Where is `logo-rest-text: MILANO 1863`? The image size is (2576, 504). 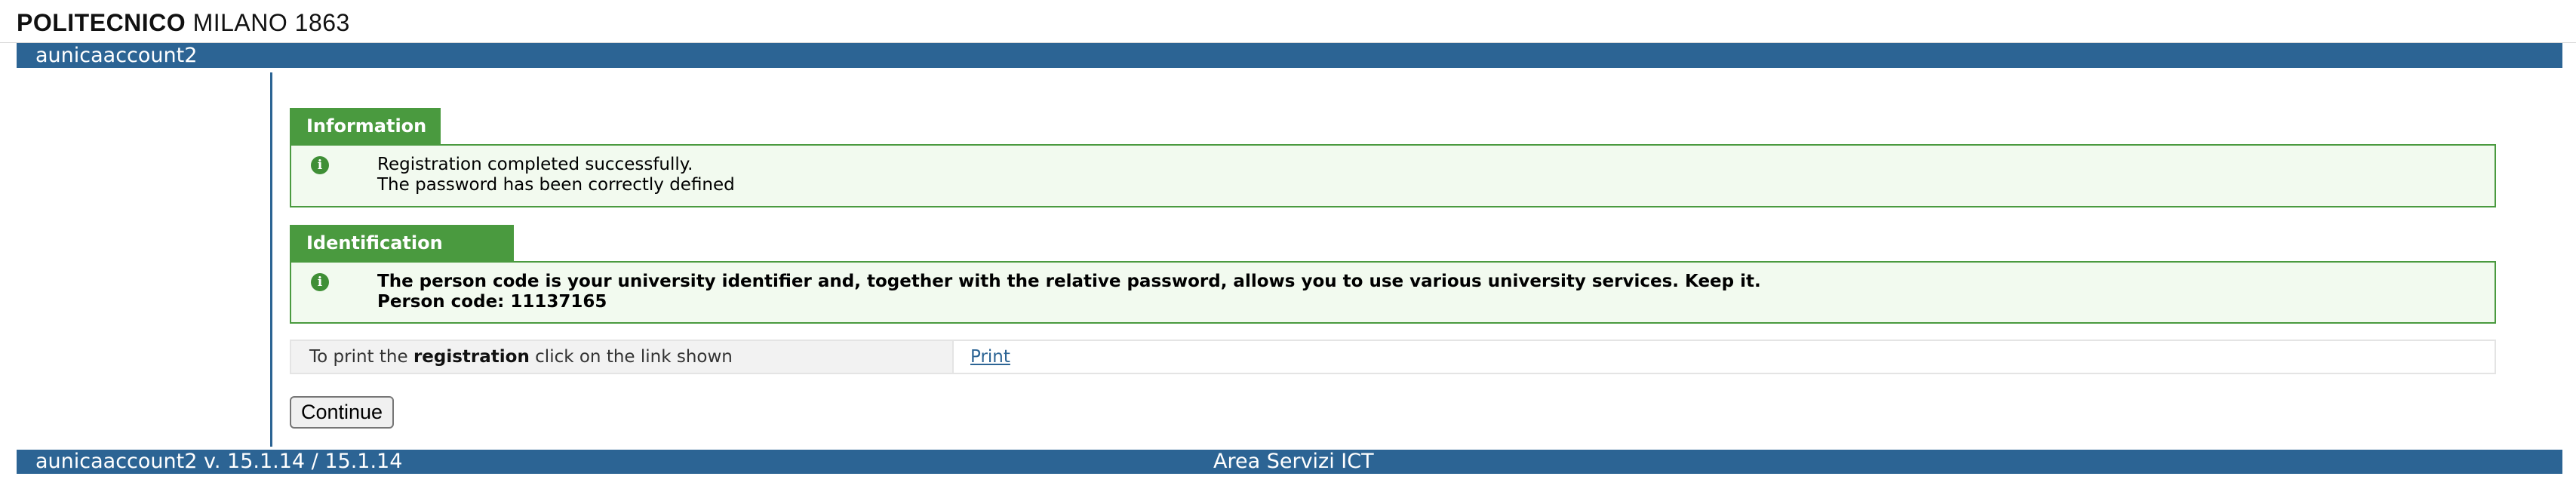 logo-rest-text: MILANO 1863 is located at coordinates (271, 22).